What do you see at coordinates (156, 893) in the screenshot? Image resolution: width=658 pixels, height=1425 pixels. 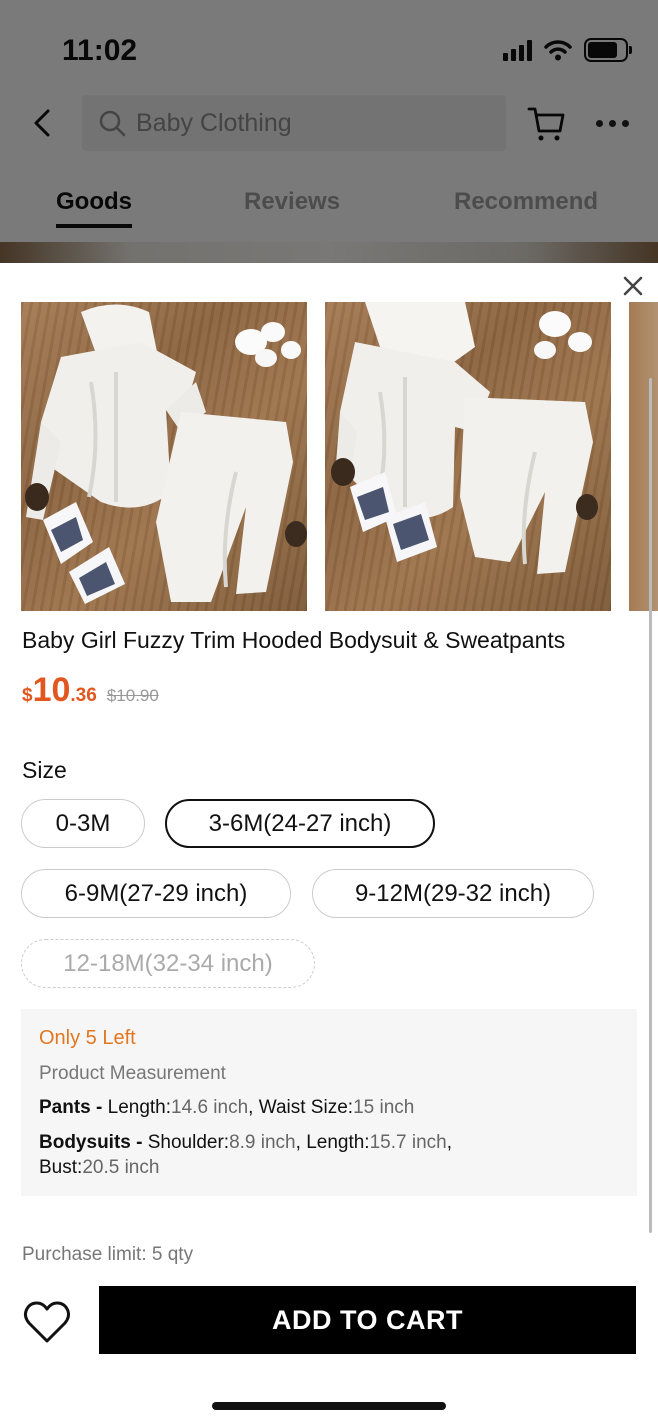 I see `size-option-6-9m: 6-9M(27-29 inch)` at bounding box center [156, 893].